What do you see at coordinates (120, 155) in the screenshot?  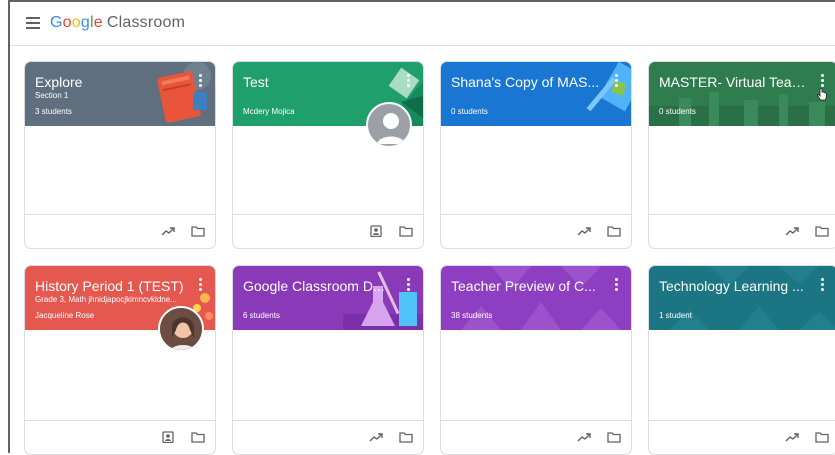 I see `class-card: Explore Section 1 3 students` at bounding box center [120, 155].